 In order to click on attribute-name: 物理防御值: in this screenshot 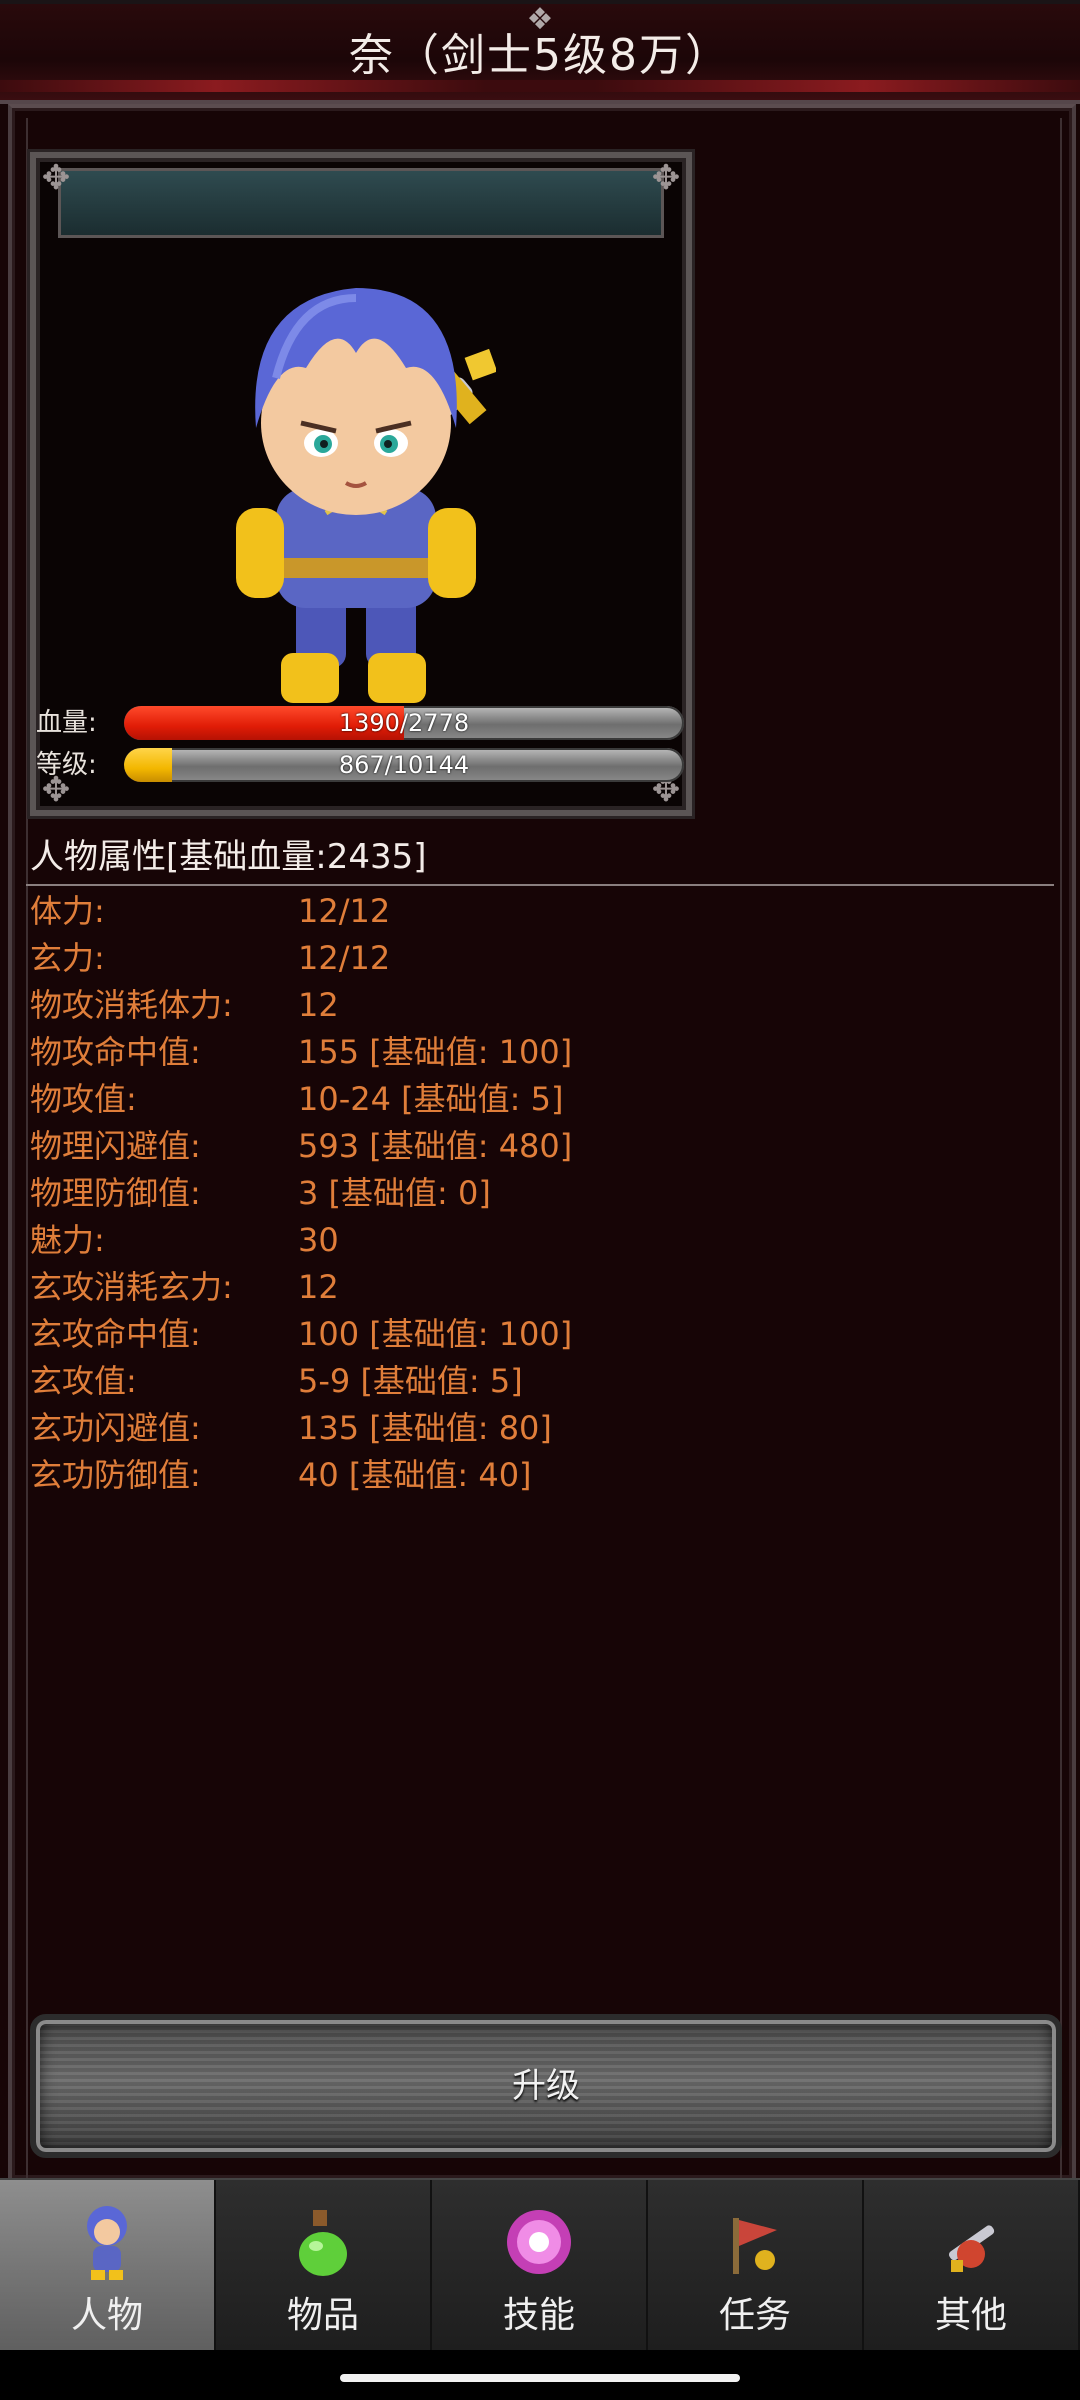, I will do `click(115, 1193)`.